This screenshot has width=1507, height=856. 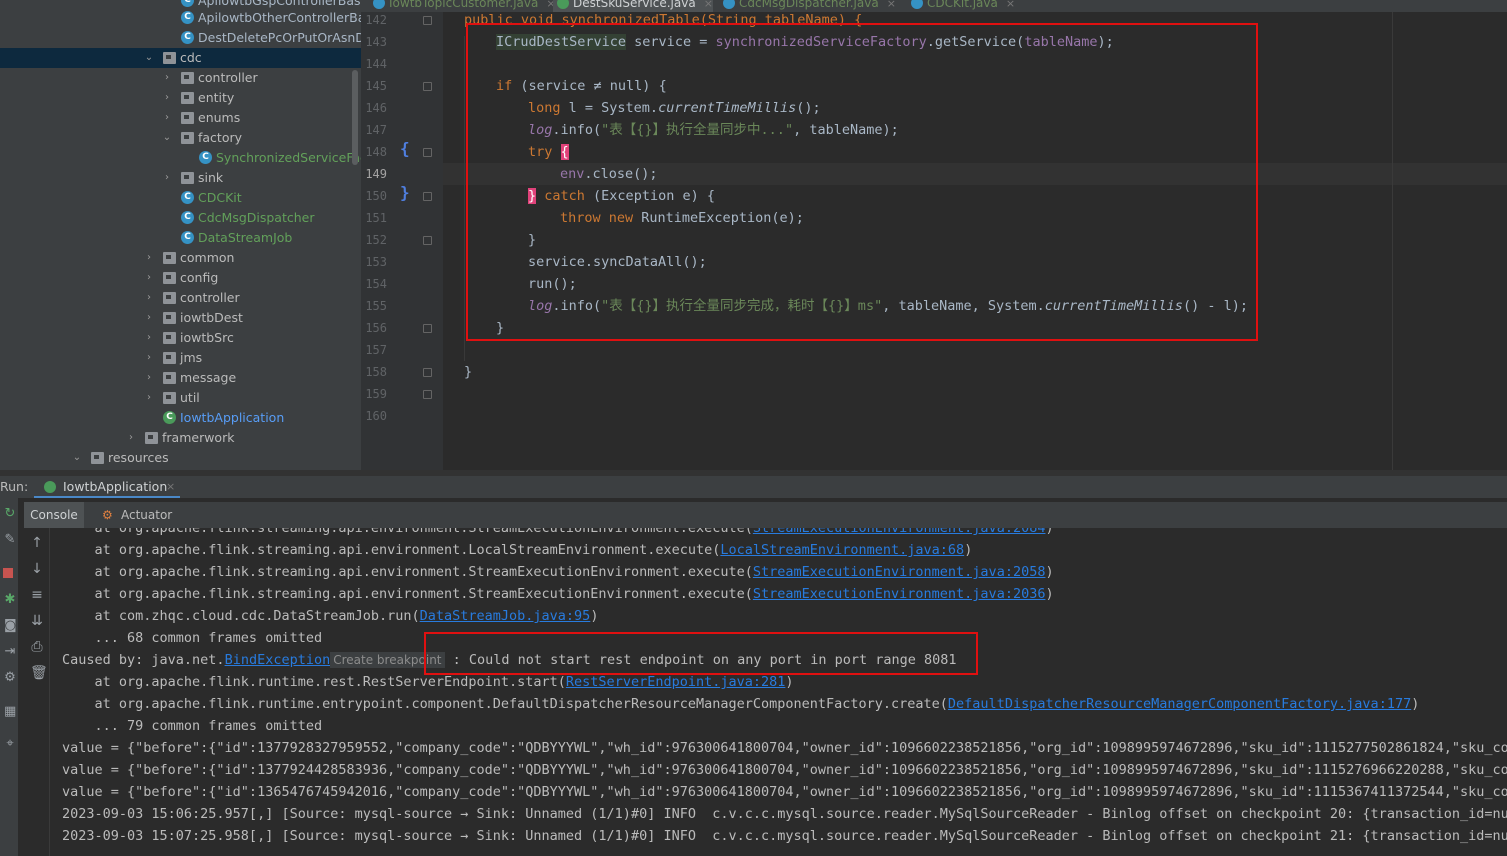 I want to click on run-config-tab: IowtbApplication ×, so click(x=107, y=487).